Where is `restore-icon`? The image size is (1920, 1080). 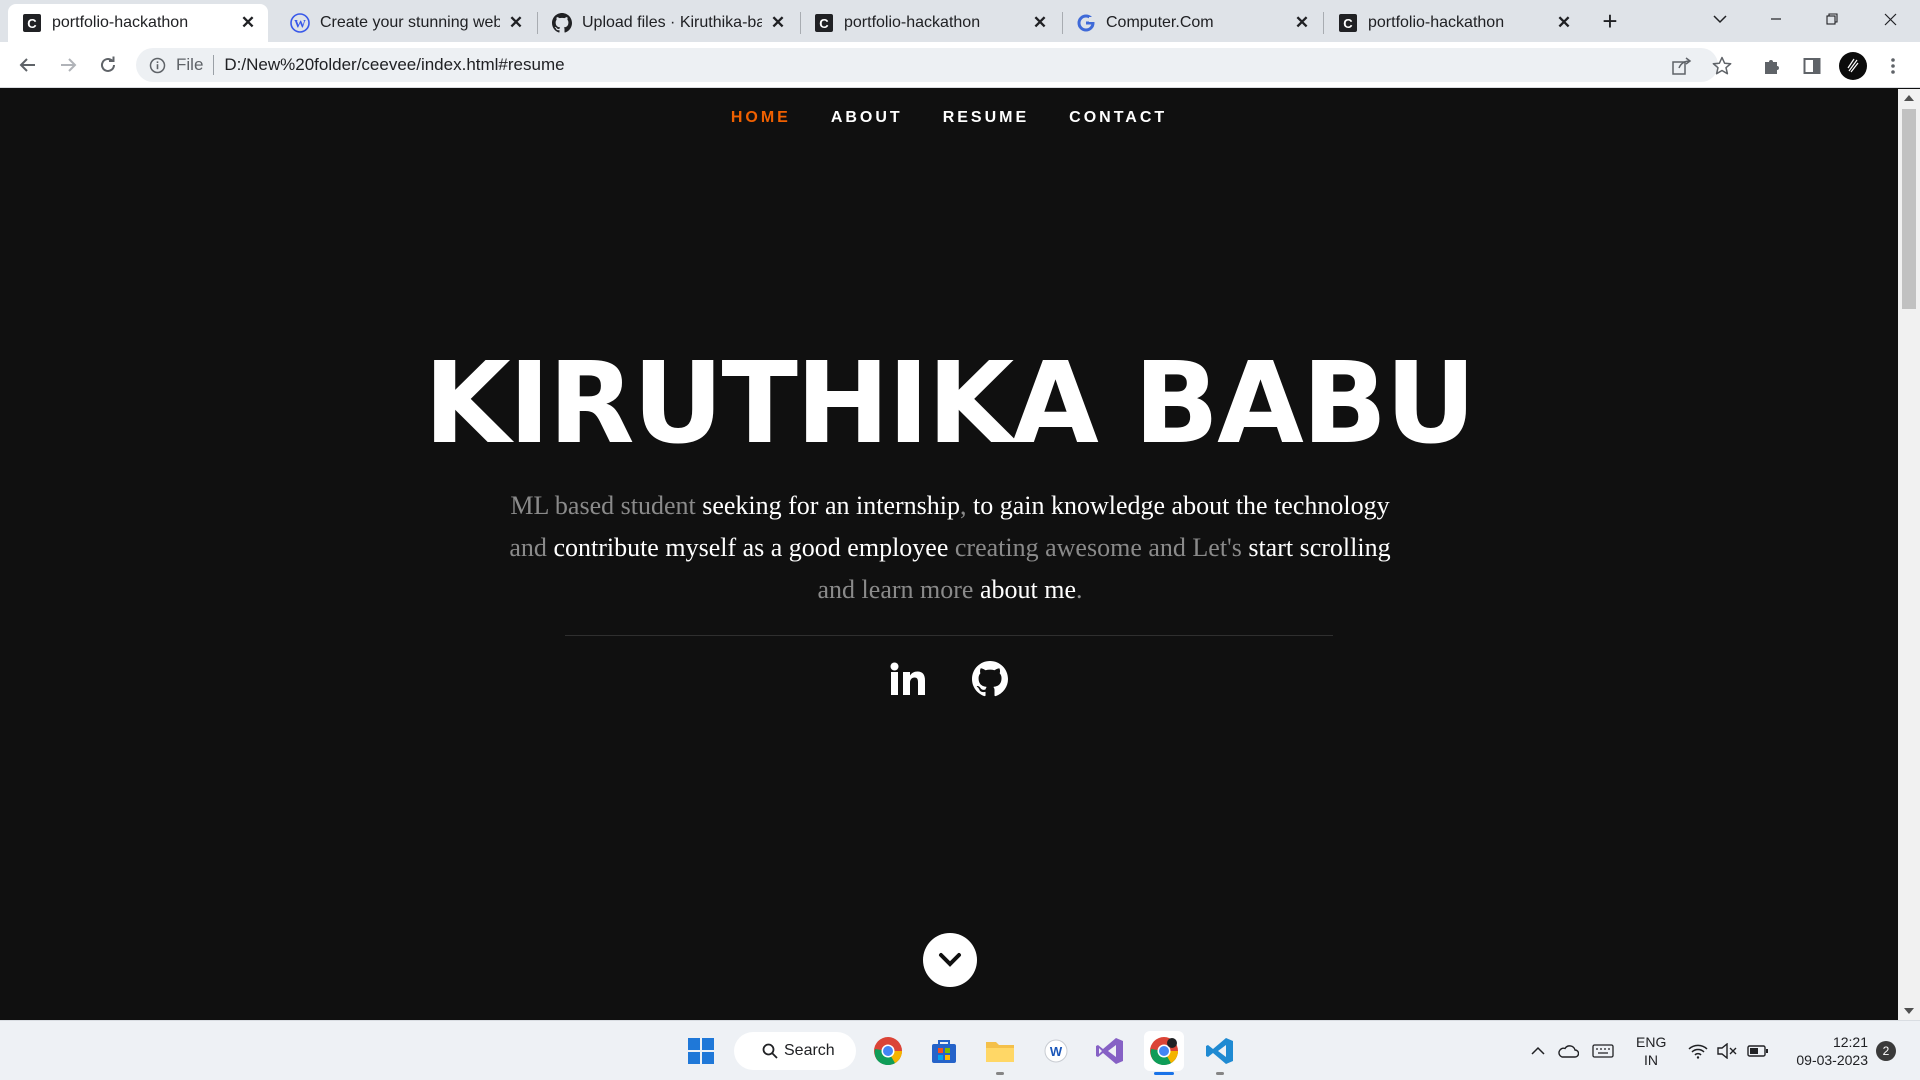 restore-icon is located at coordinates (1832, 19).